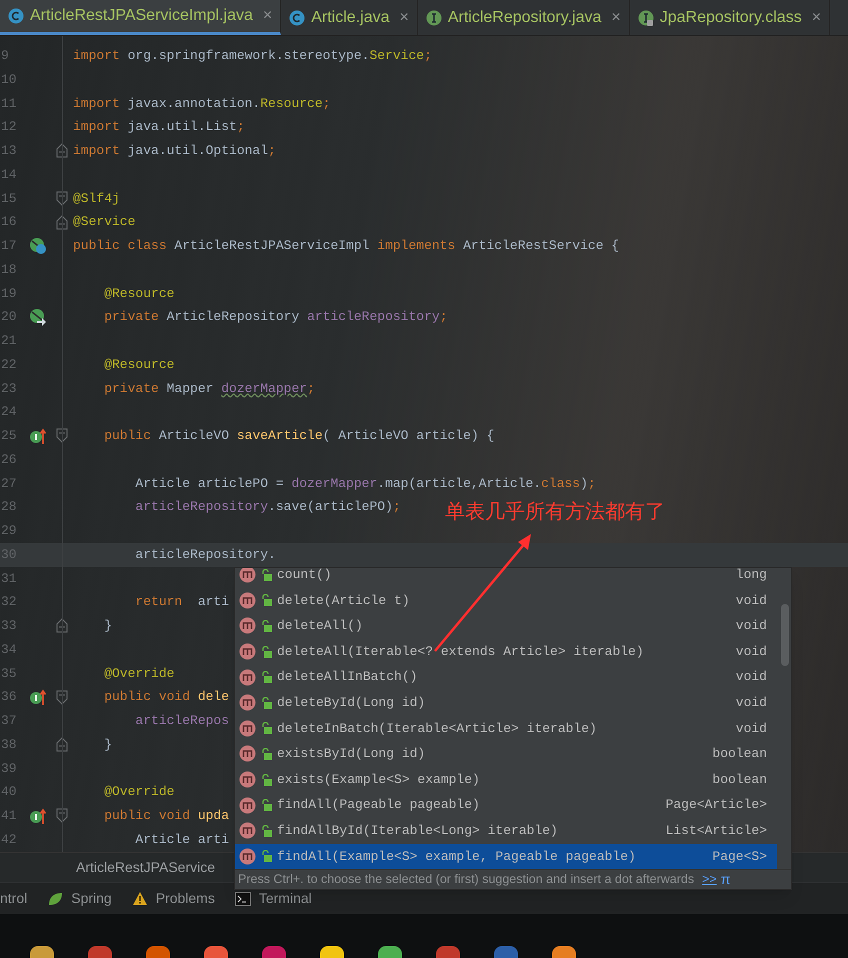 Image resolution: width=848 pixels, height=958 pixels. What do you see at coordinates (506, 578) in the screenshot?
I see `completion-item: count() long` at bounding box center [506, 578].